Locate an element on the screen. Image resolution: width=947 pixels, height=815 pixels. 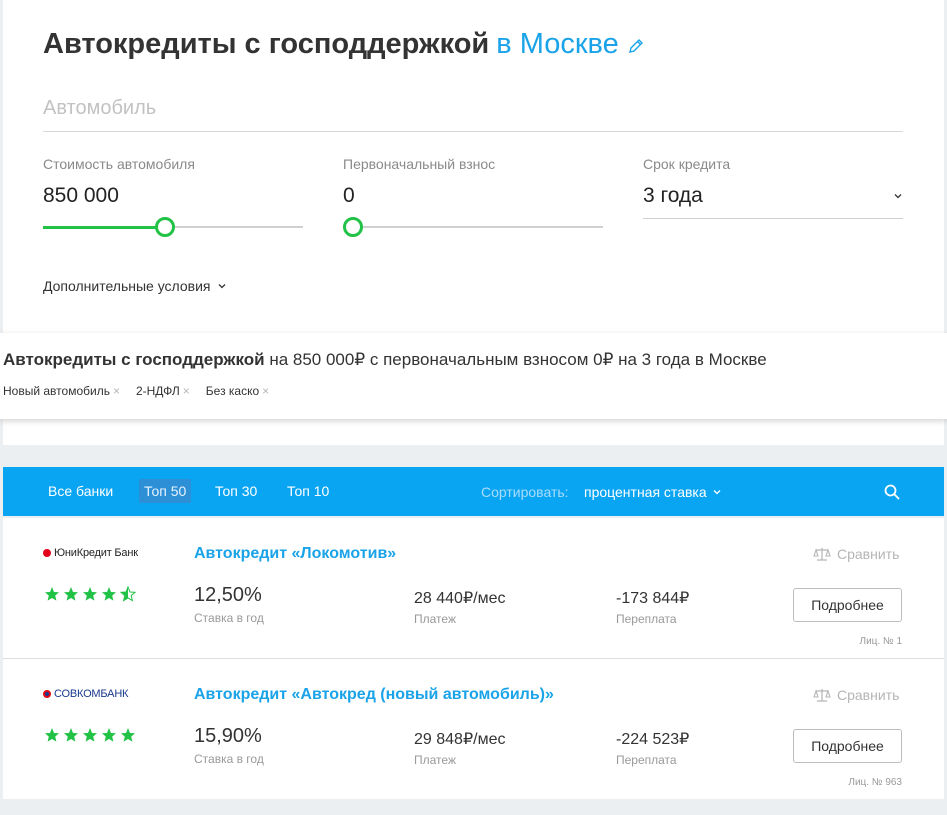
filter-tag: 2-НДФЛ × is located at coordinates (163, 391).